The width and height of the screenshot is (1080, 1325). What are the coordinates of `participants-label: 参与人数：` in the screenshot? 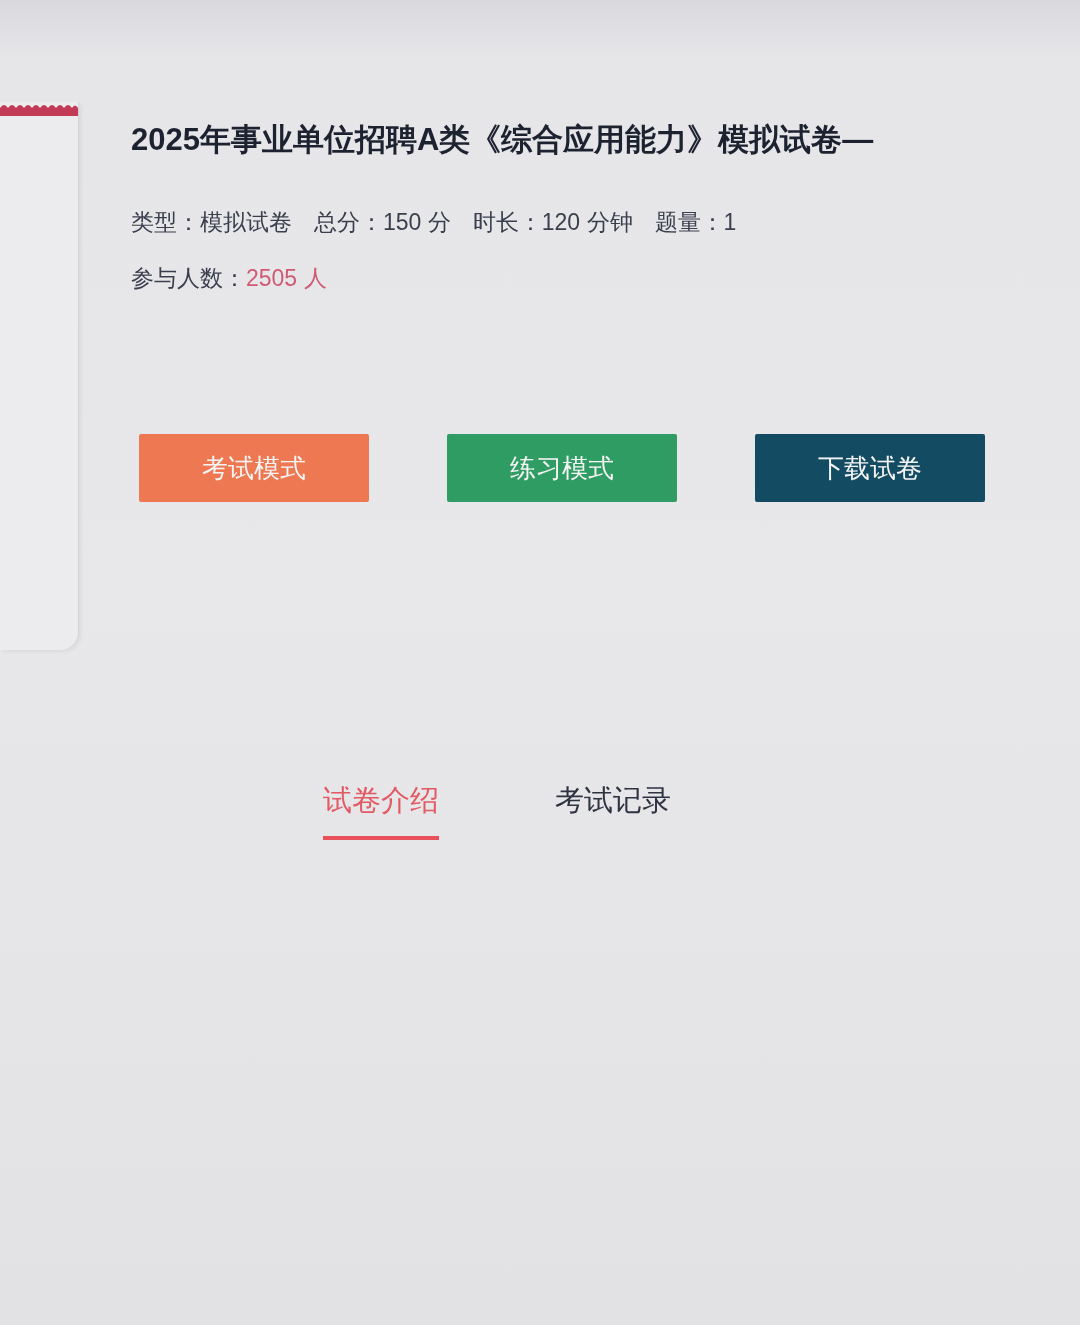 It's located at (188, 278).